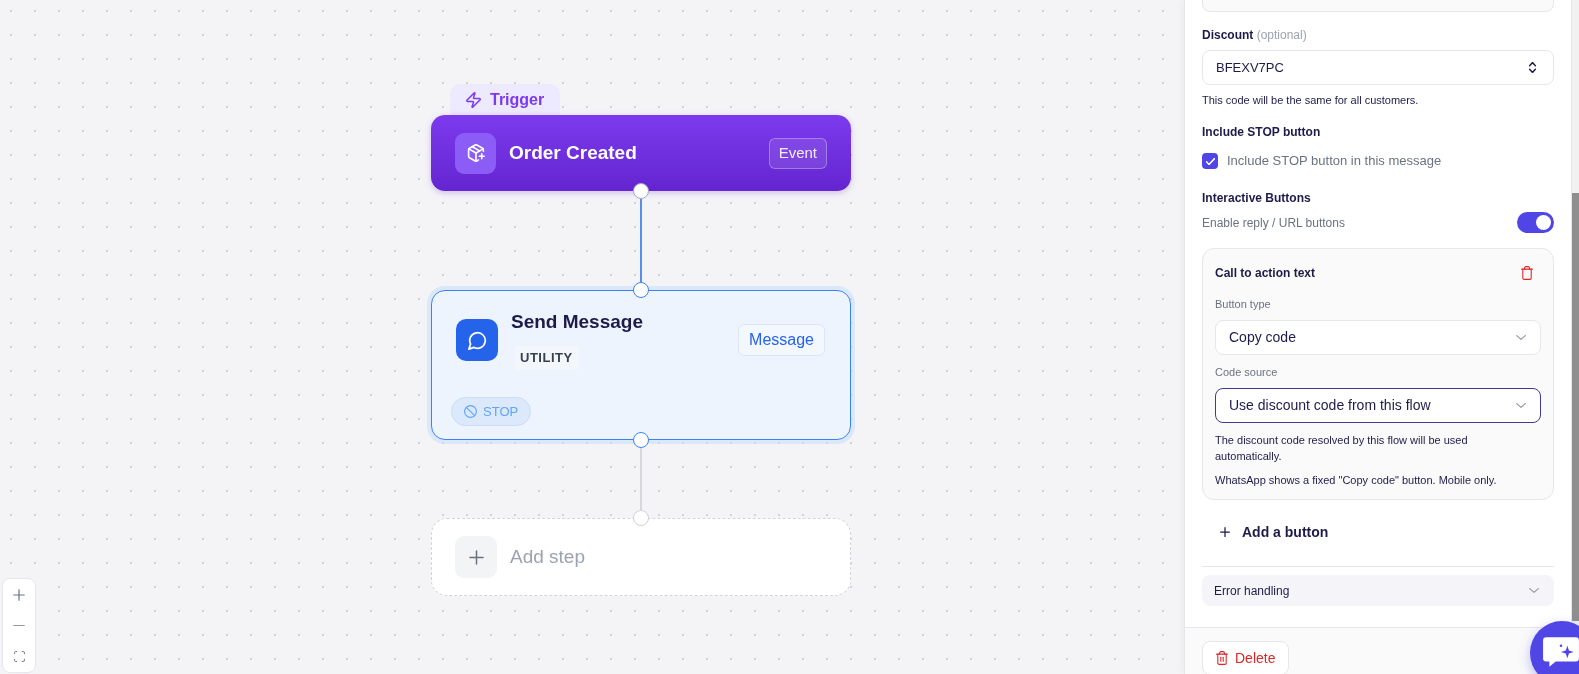  I want to click on node-type-badge: Event, so click(797, 153).